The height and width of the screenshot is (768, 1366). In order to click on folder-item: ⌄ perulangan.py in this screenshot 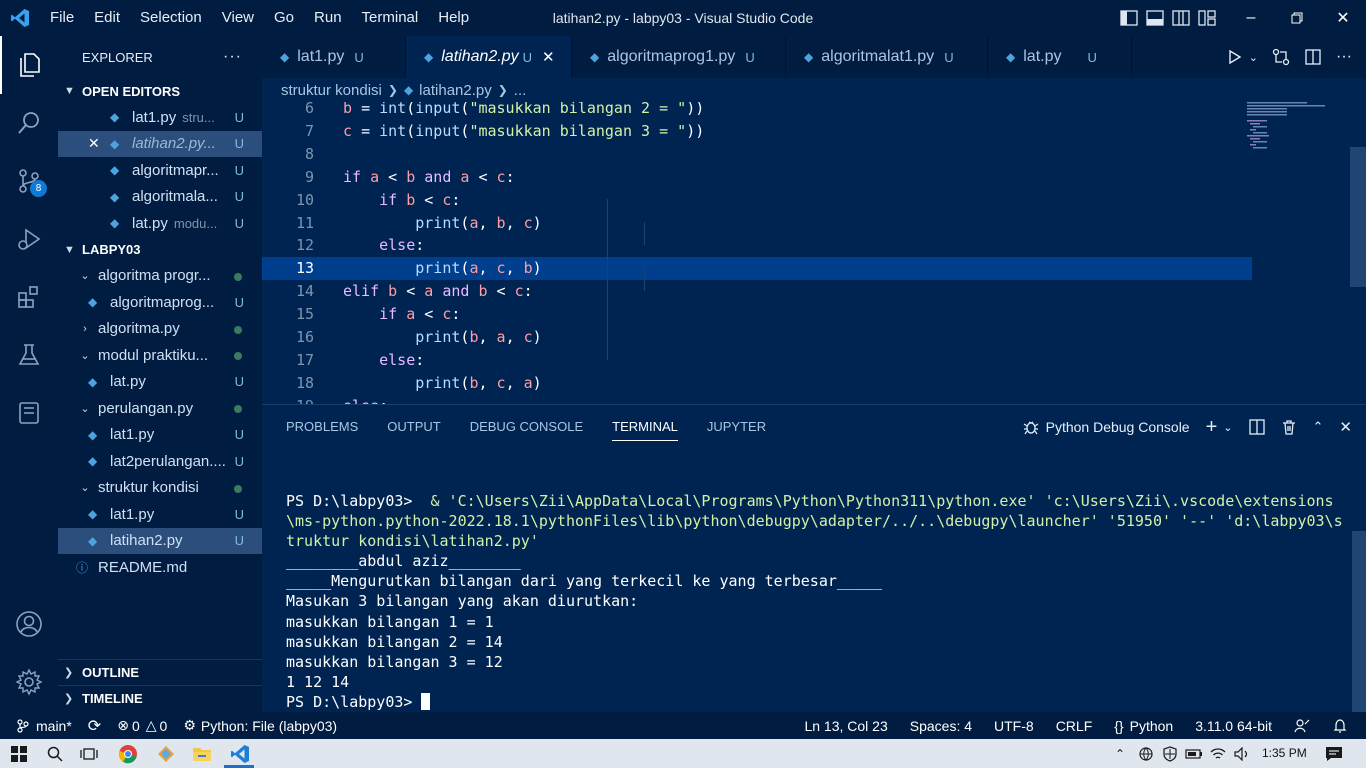, I will do `click(160, 408)`.